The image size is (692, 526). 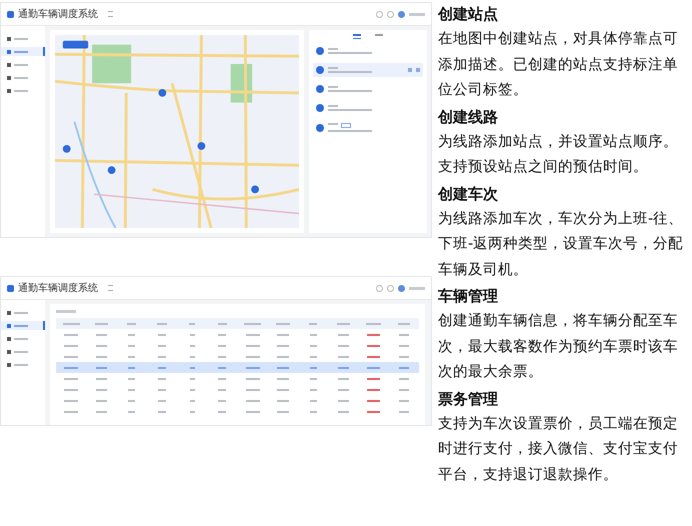 What do you see at coordinates (468, 194) in the screenshot?
I see `section-heading: 创建车次` at bounding box center [468, 194].